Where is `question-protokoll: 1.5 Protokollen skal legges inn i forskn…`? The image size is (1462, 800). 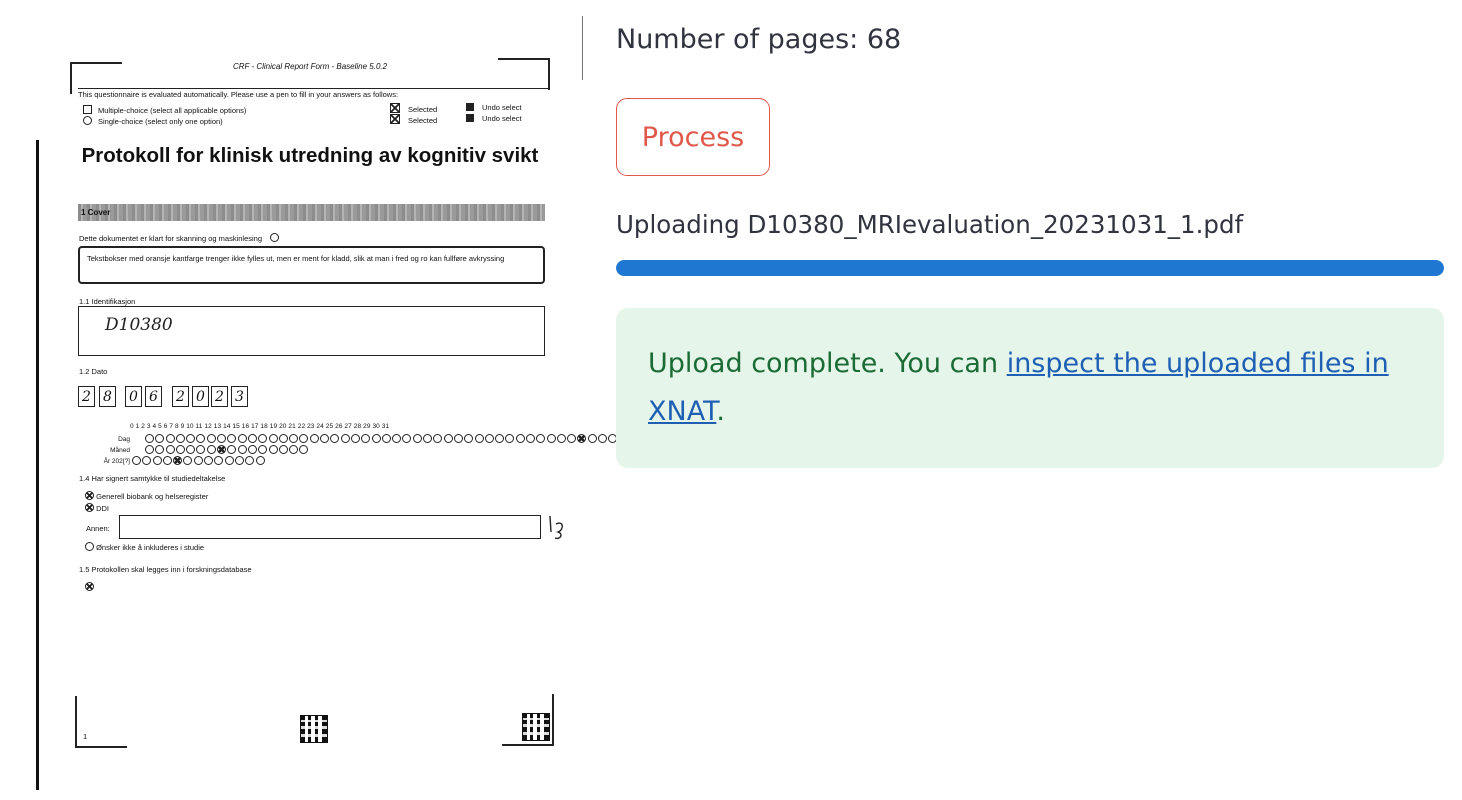 question-protokoll: 1.5 Protokollen skal legges inn i forskn… is located at coordinates (165, 569).